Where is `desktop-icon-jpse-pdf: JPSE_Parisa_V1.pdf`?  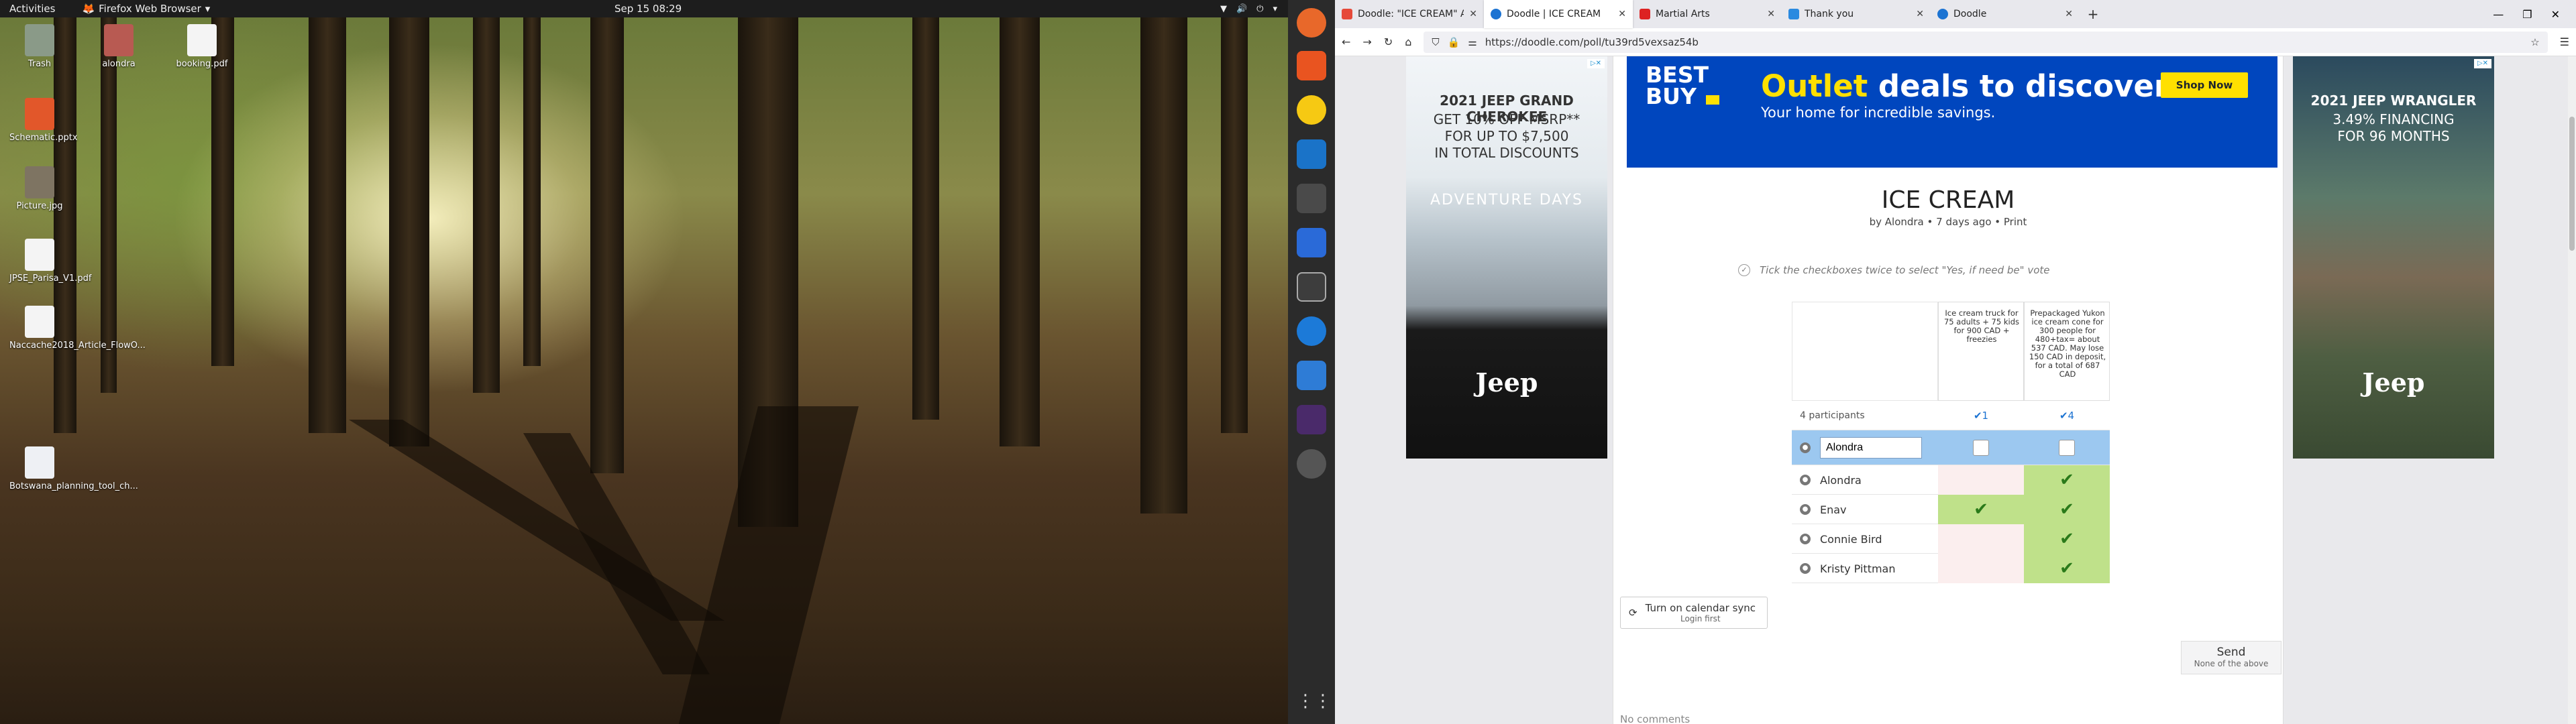
desktop-icon-jpse-pdf: JPSE_Parisa_V1.pdf is located at coordinates (50, 261).